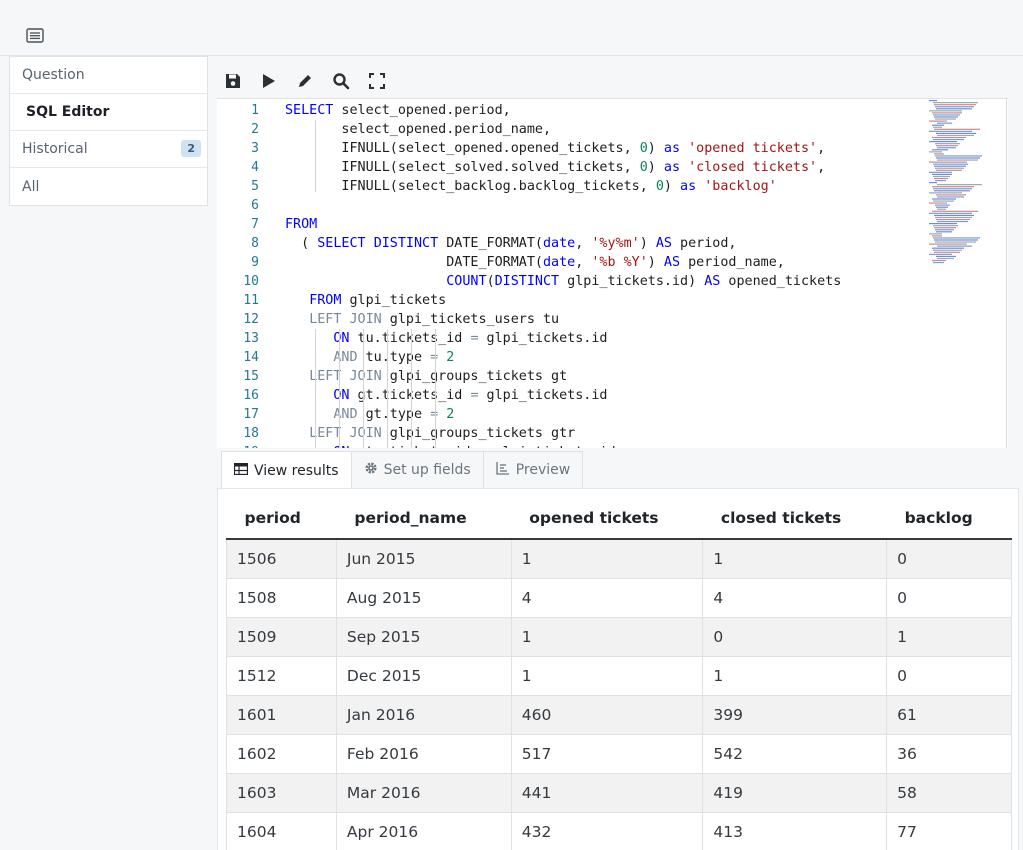 This screenshot has width=1023, height=850. What do you see at coordinates (503, 470) in the screenshot?
I see `chart-icon` at bounding box center [503, 470].